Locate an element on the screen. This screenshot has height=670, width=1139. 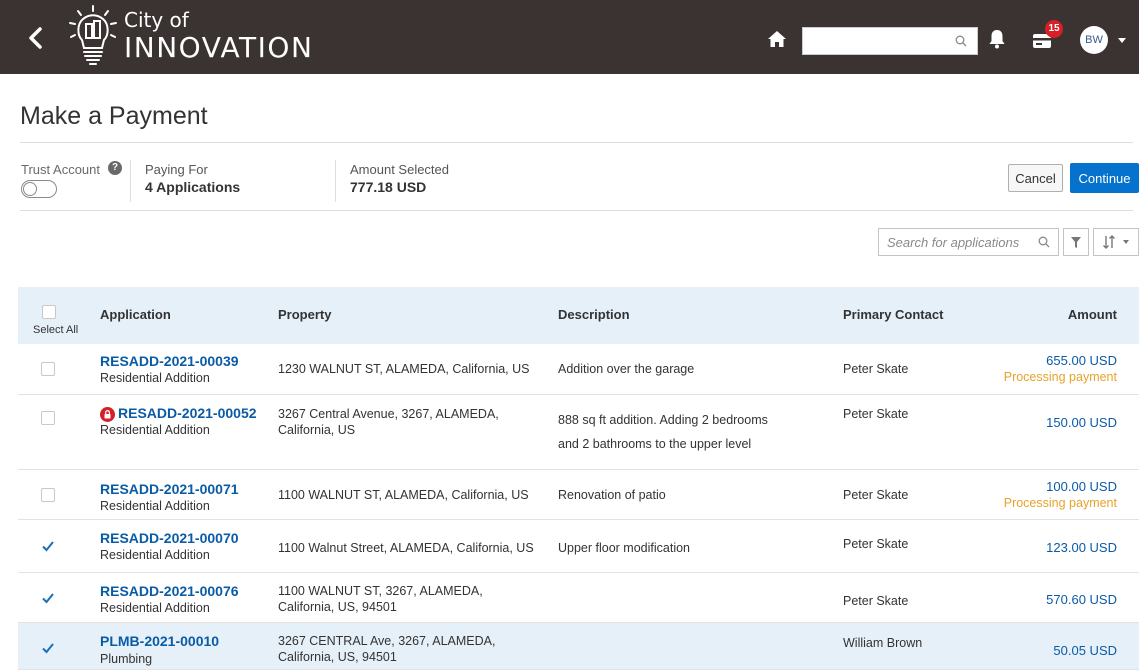
global-search-input is located at coordinates (873, 41).